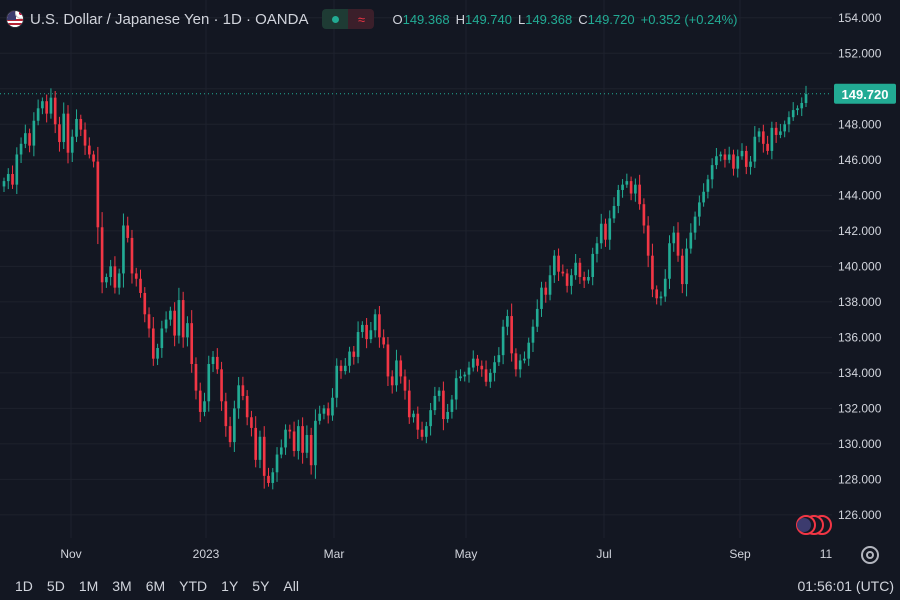  Describe the element at coordinates (121, 586) in the screenshot. I see `range-button-3m: 3M` at that location.